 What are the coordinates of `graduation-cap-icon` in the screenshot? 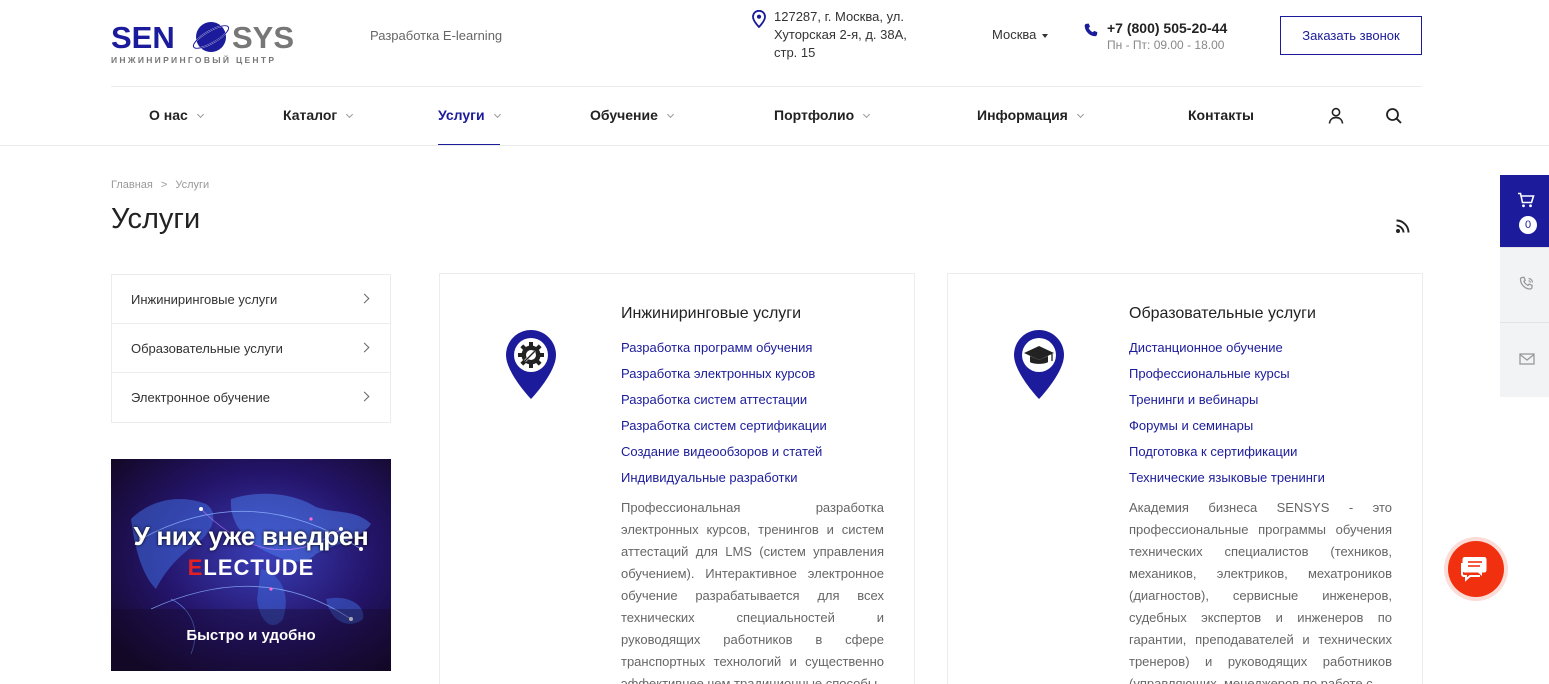 It's located at (1039, 364).